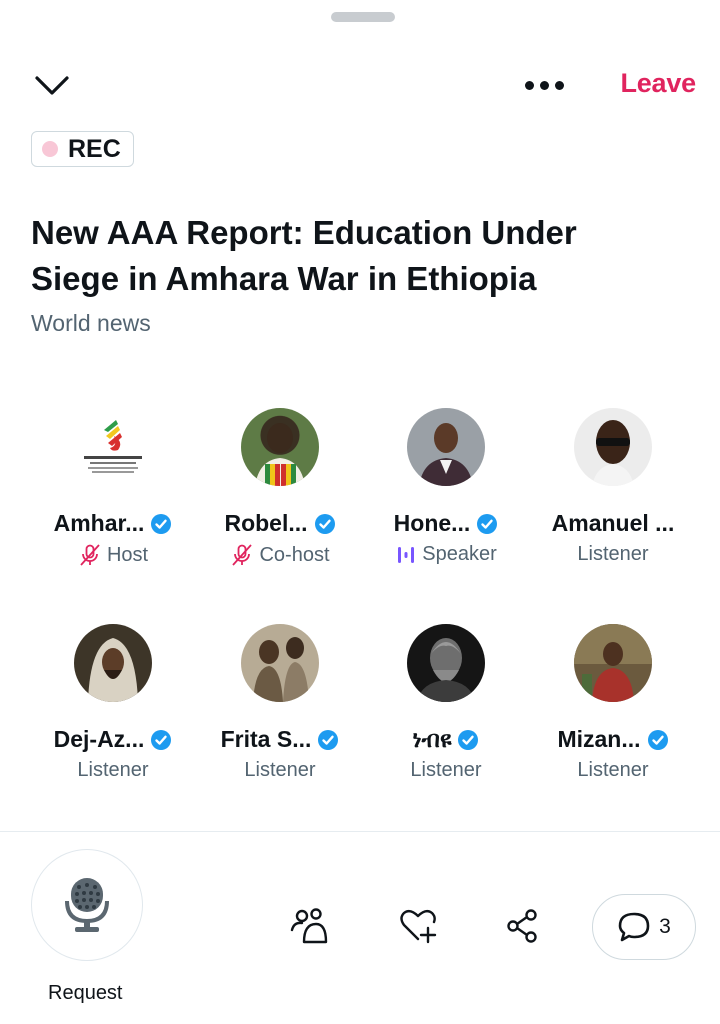 The image size is (720, 1024). What do you see at coordinates (127, 554) in the screenshot?
I see `participant-role: Host` at bounding box center [127, 554].